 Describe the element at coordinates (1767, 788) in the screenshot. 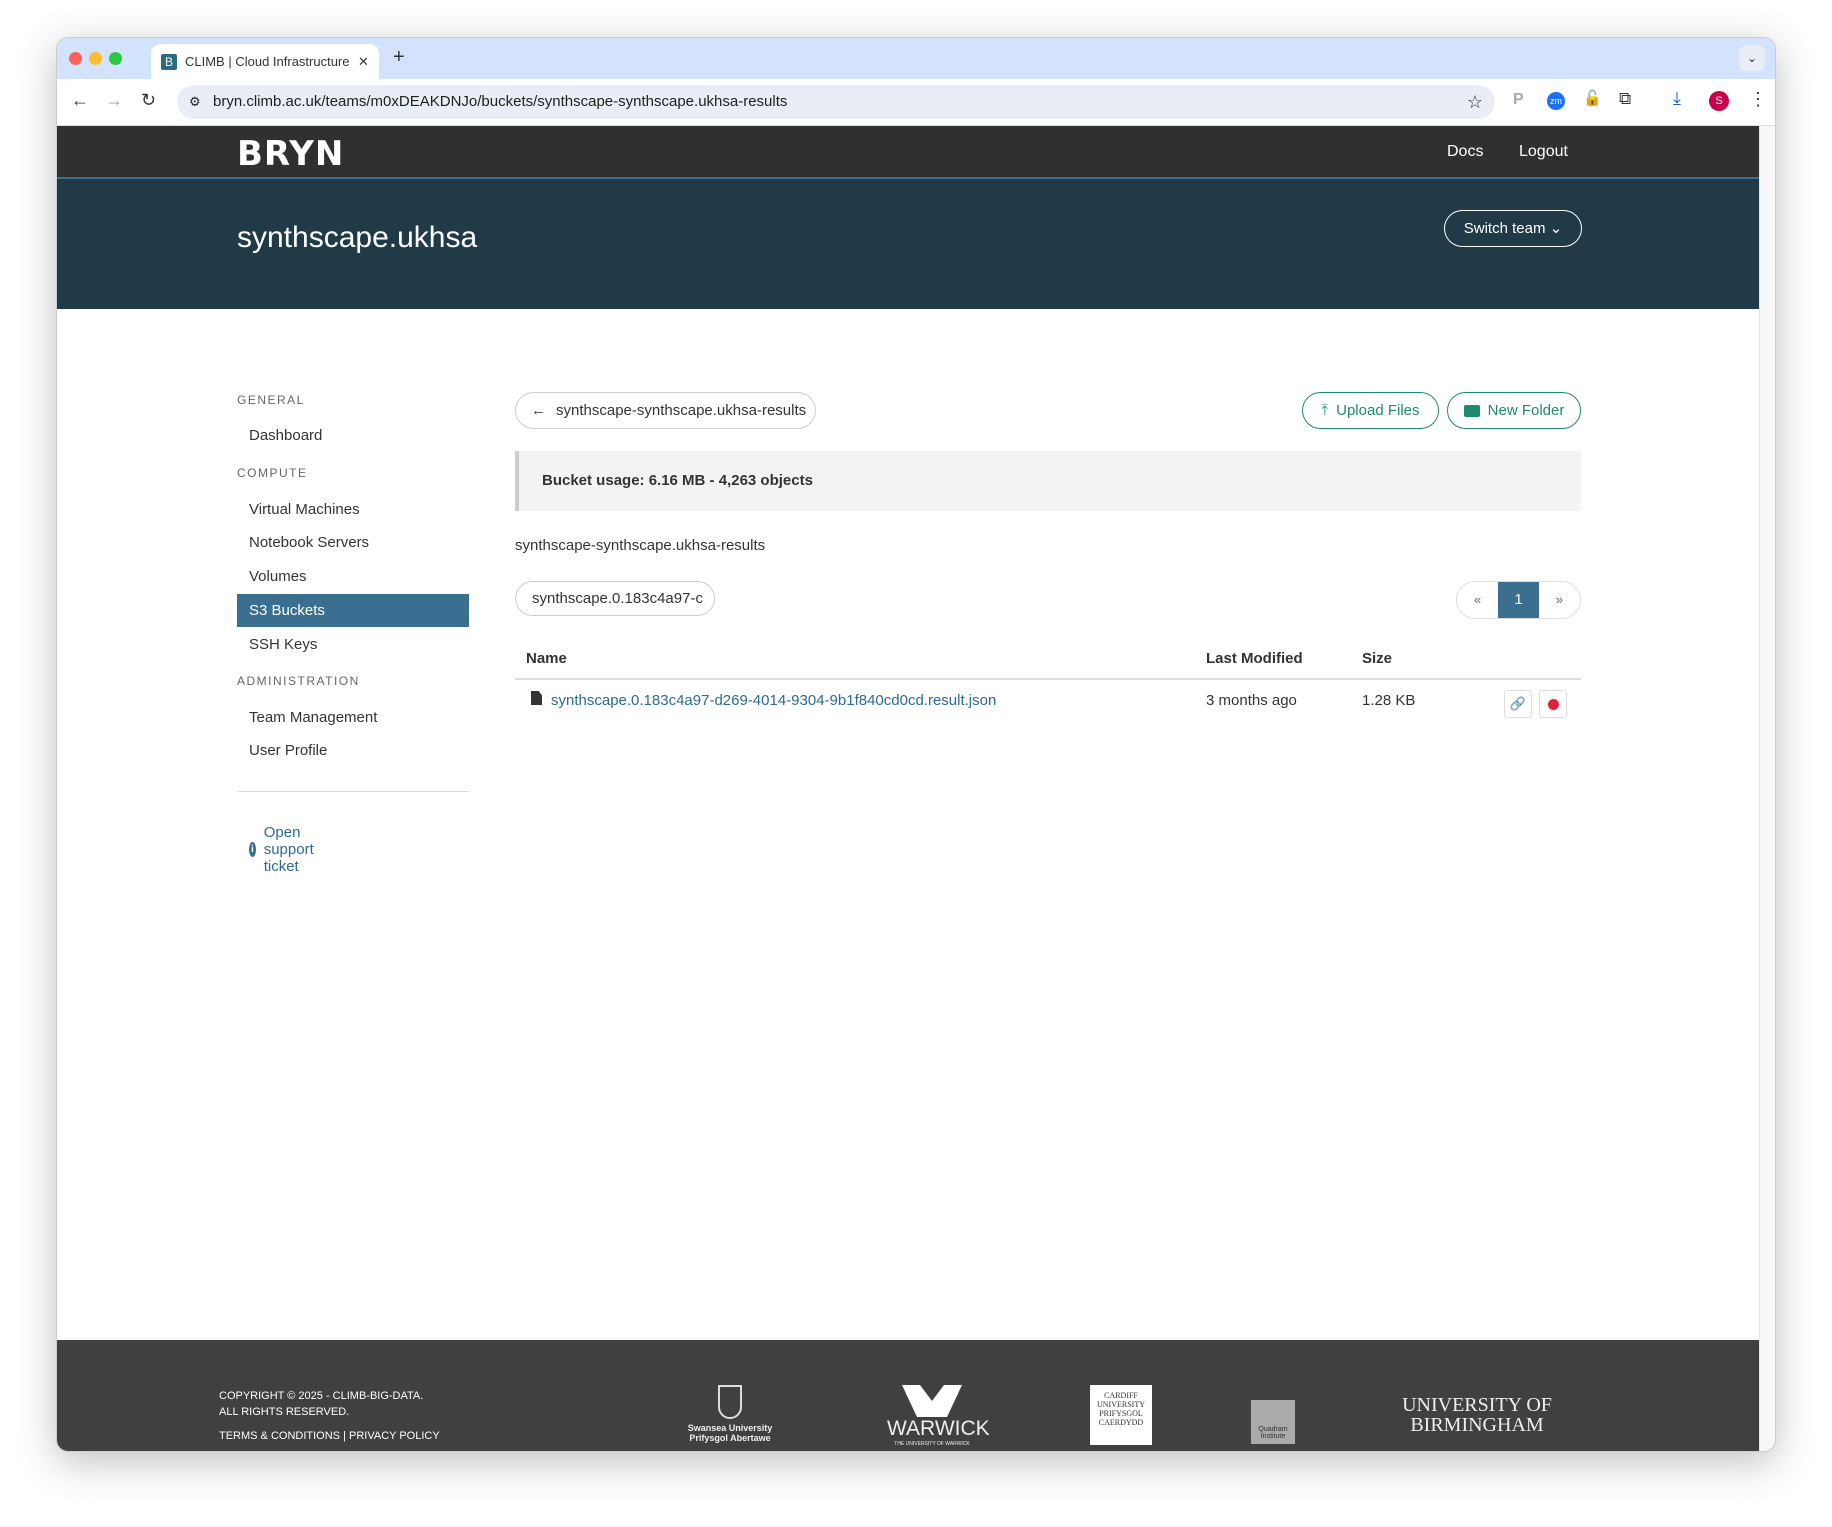

I see `page-scrollbar` at that location.